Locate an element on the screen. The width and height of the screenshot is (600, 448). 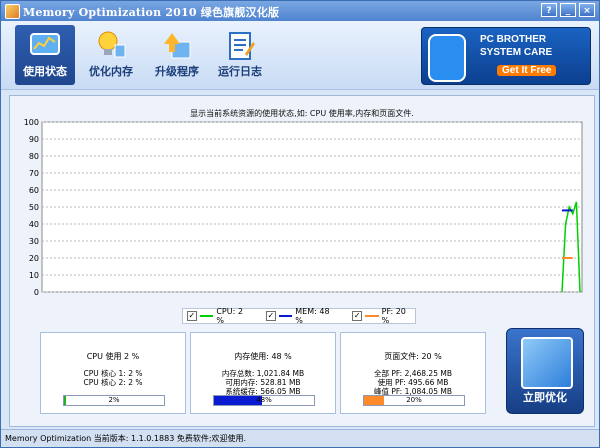
cpu-progress-text: 2% is located at coordinates (114, 400).